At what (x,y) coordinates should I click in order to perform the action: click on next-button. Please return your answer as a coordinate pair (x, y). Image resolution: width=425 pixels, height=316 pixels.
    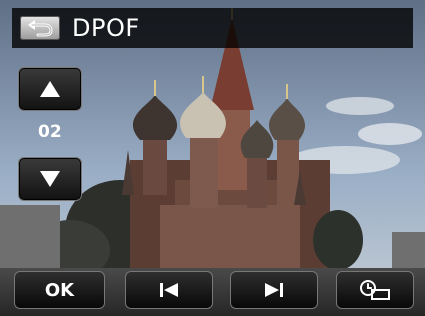
    Looking at the image, I should click on (274, 290).